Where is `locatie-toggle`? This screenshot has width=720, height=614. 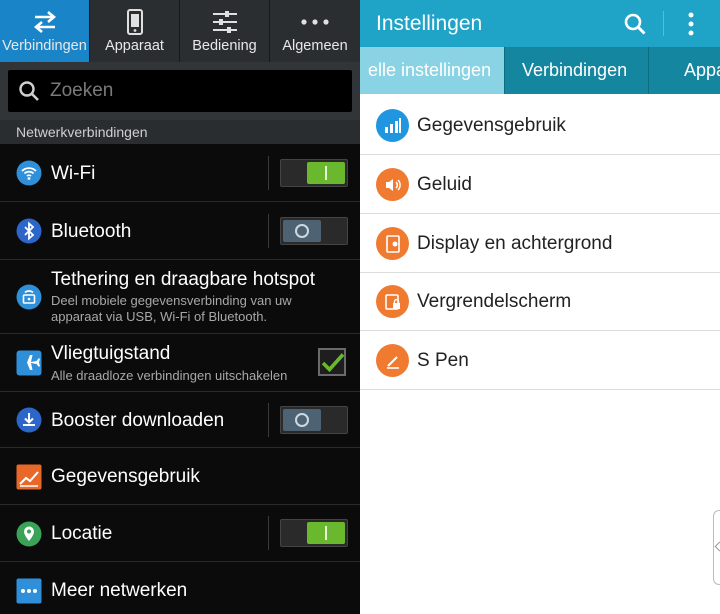 locatie-toggle is located at coordinates (314, 533).